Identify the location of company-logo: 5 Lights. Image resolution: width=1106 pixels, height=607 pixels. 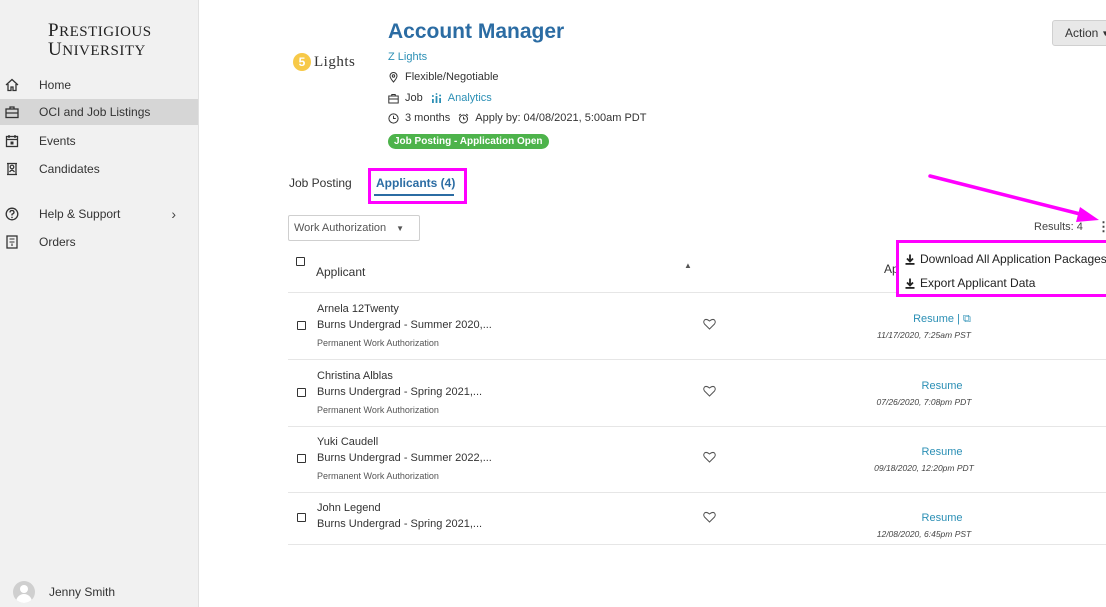
(324, 62).